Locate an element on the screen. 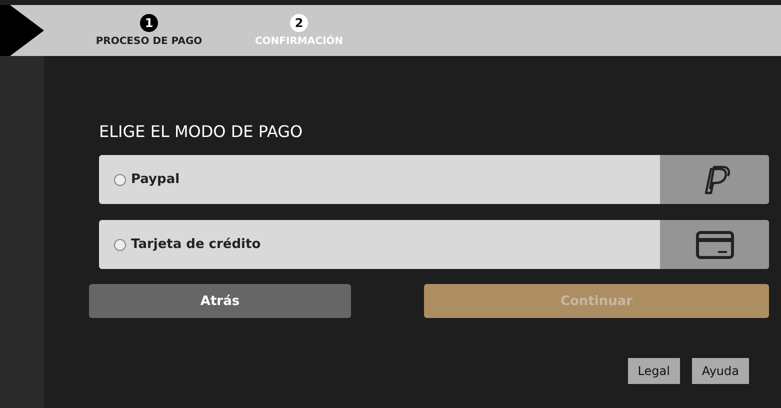 This screenshot has height=408, width=781. option-label: Tarjeta de crédito is located at coordinates (196, 244).